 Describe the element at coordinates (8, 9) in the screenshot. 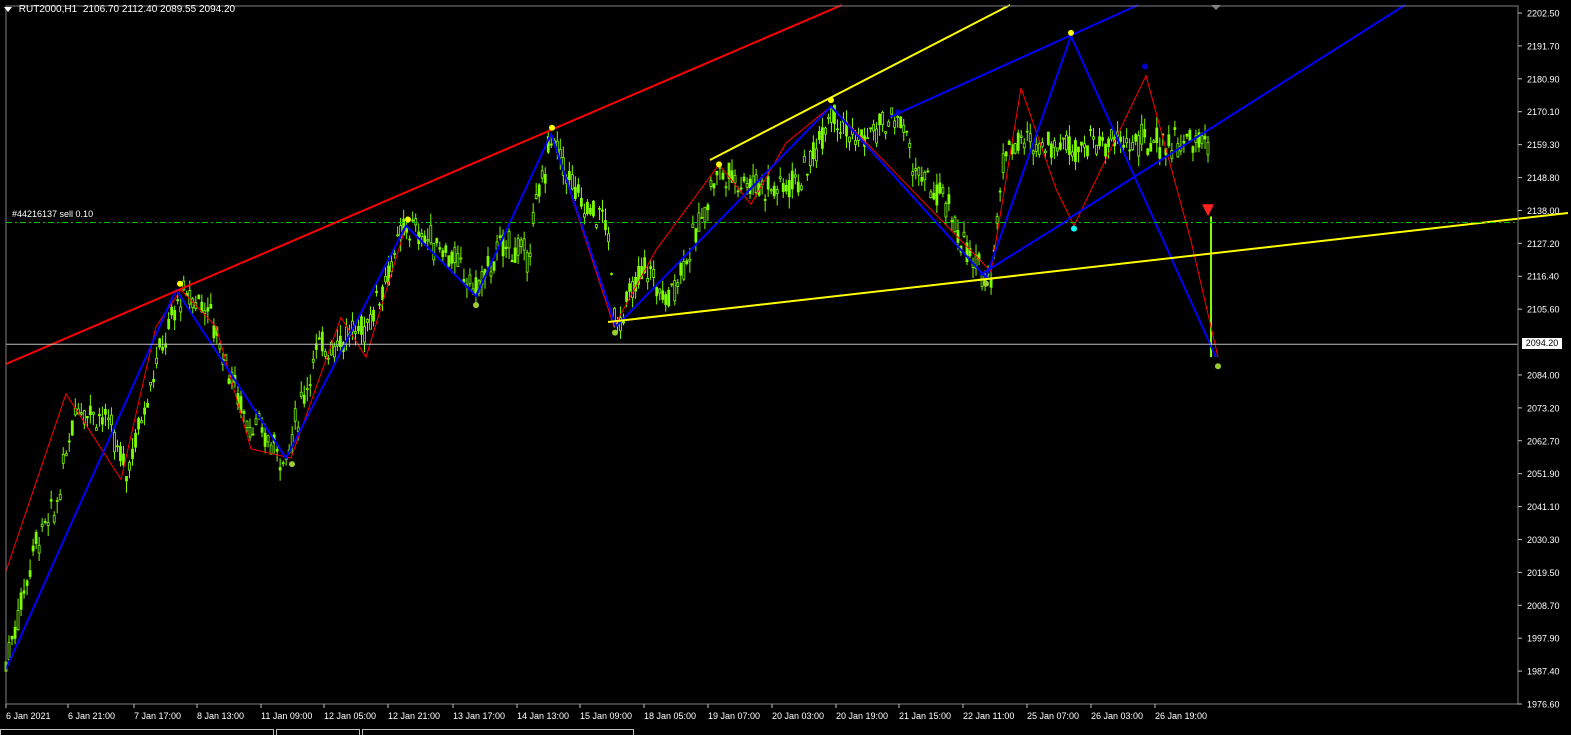

I see `dropdown-triangle-icon` at that location.